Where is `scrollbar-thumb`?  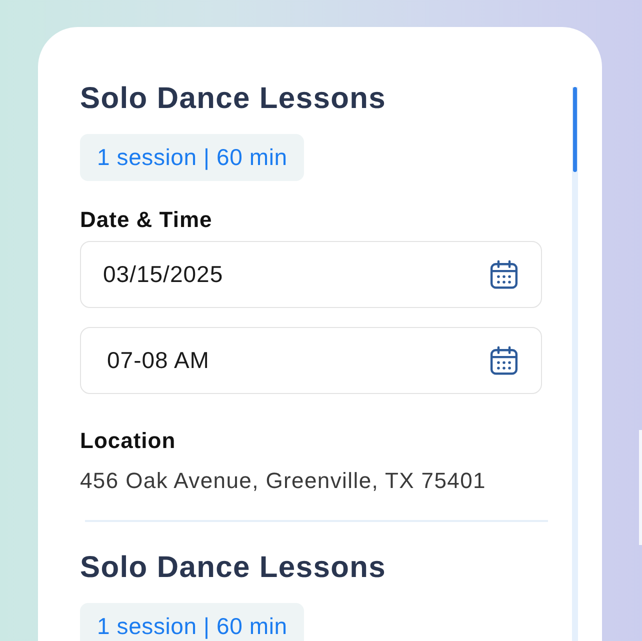
scrollbar-thumb is located at coordinates (575, 129).